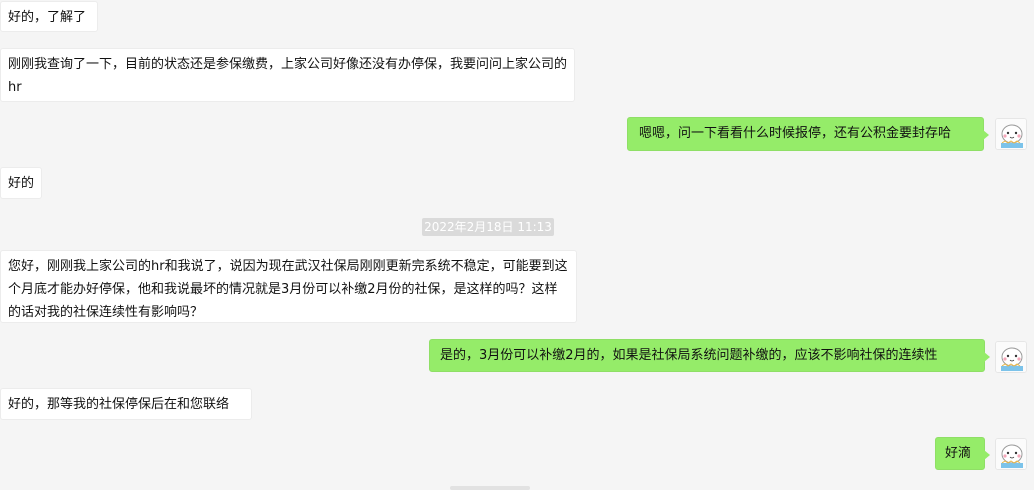 The width and height of the screenshot is (1034, 490). I want to click on message-text: 好的, so click(21, 183).